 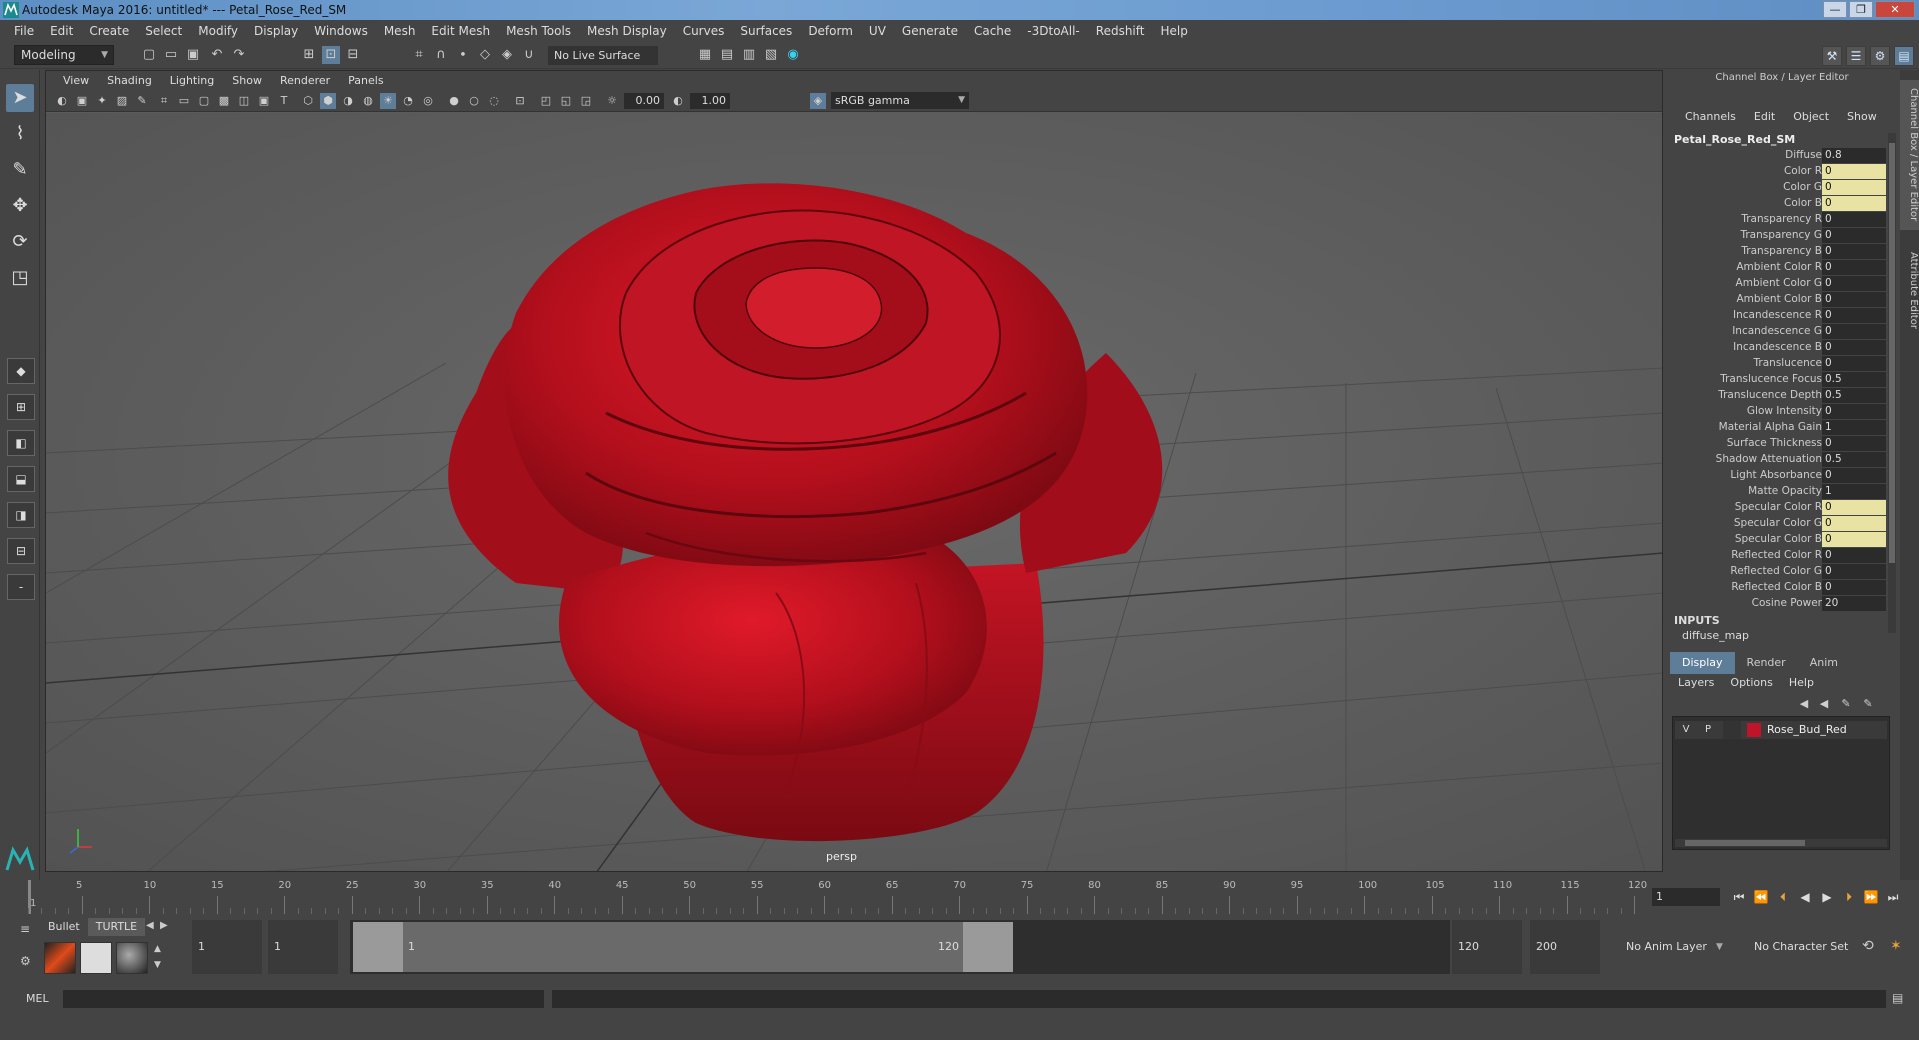 I want to click on channel-label: Specular Color G, so click(x=1778, y=523).